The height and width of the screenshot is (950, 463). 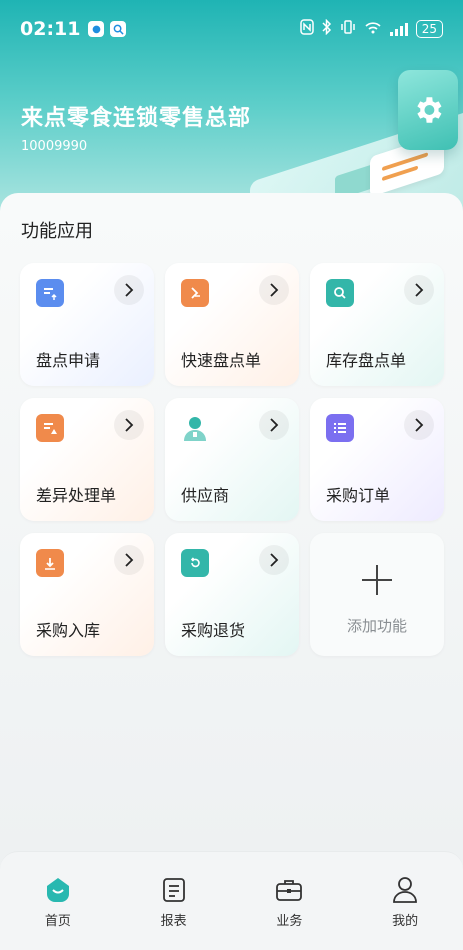 I want to click on return-box-icon, so click(x=195, y=563).